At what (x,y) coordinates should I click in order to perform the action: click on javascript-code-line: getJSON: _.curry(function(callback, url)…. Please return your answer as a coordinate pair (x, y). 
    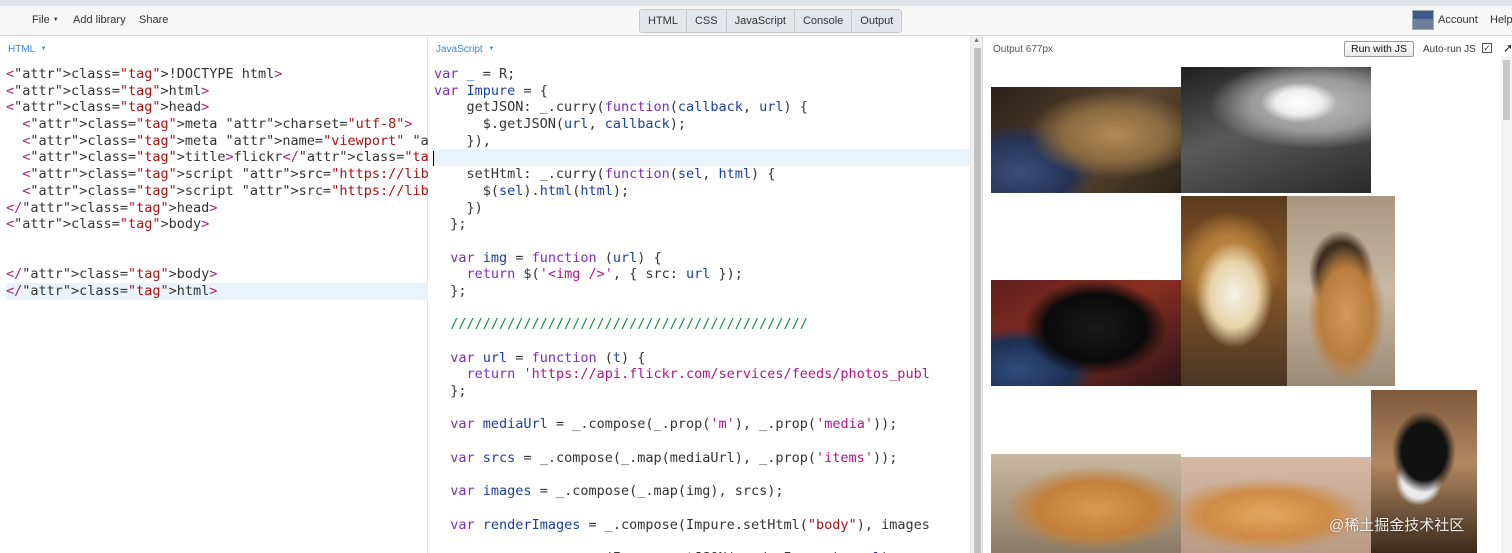
    Looking at the image, I should click on (621, 107).